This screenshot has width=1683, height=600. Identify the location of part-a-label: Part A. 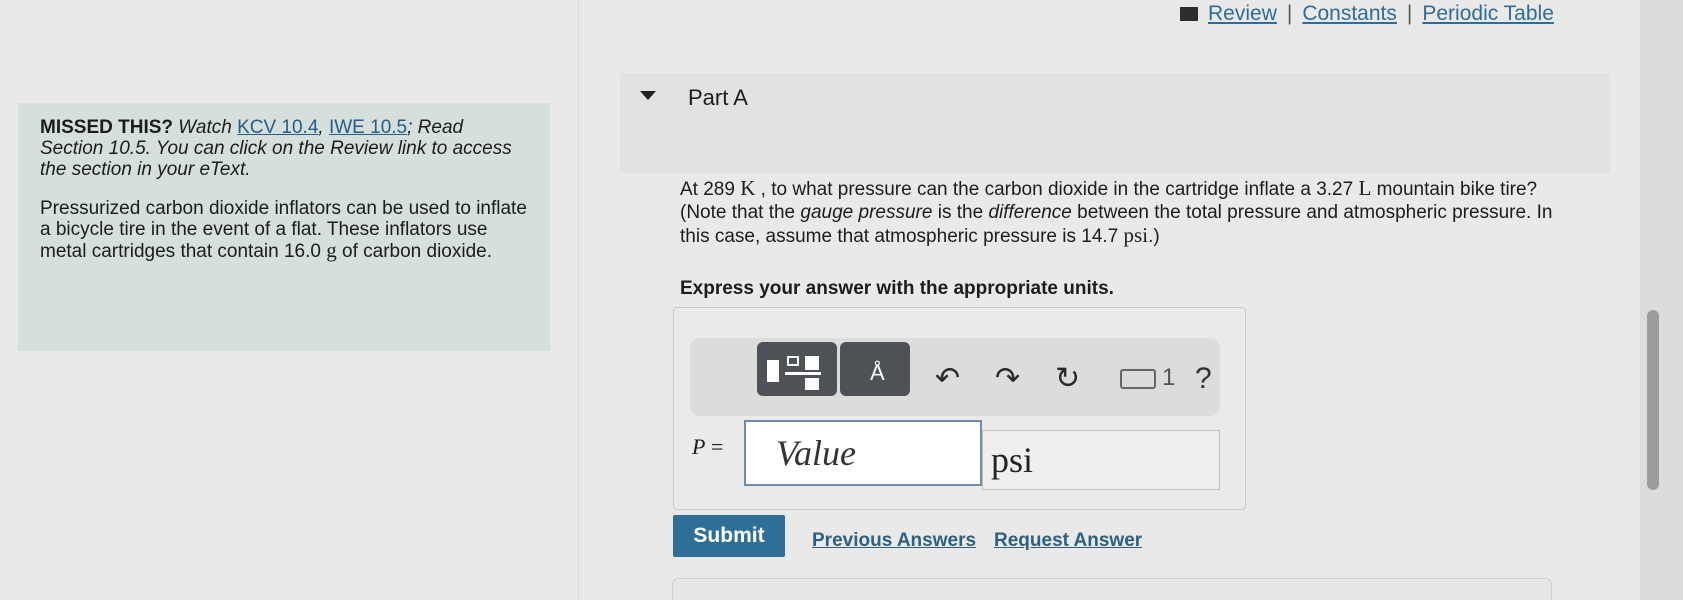
(718, 97).